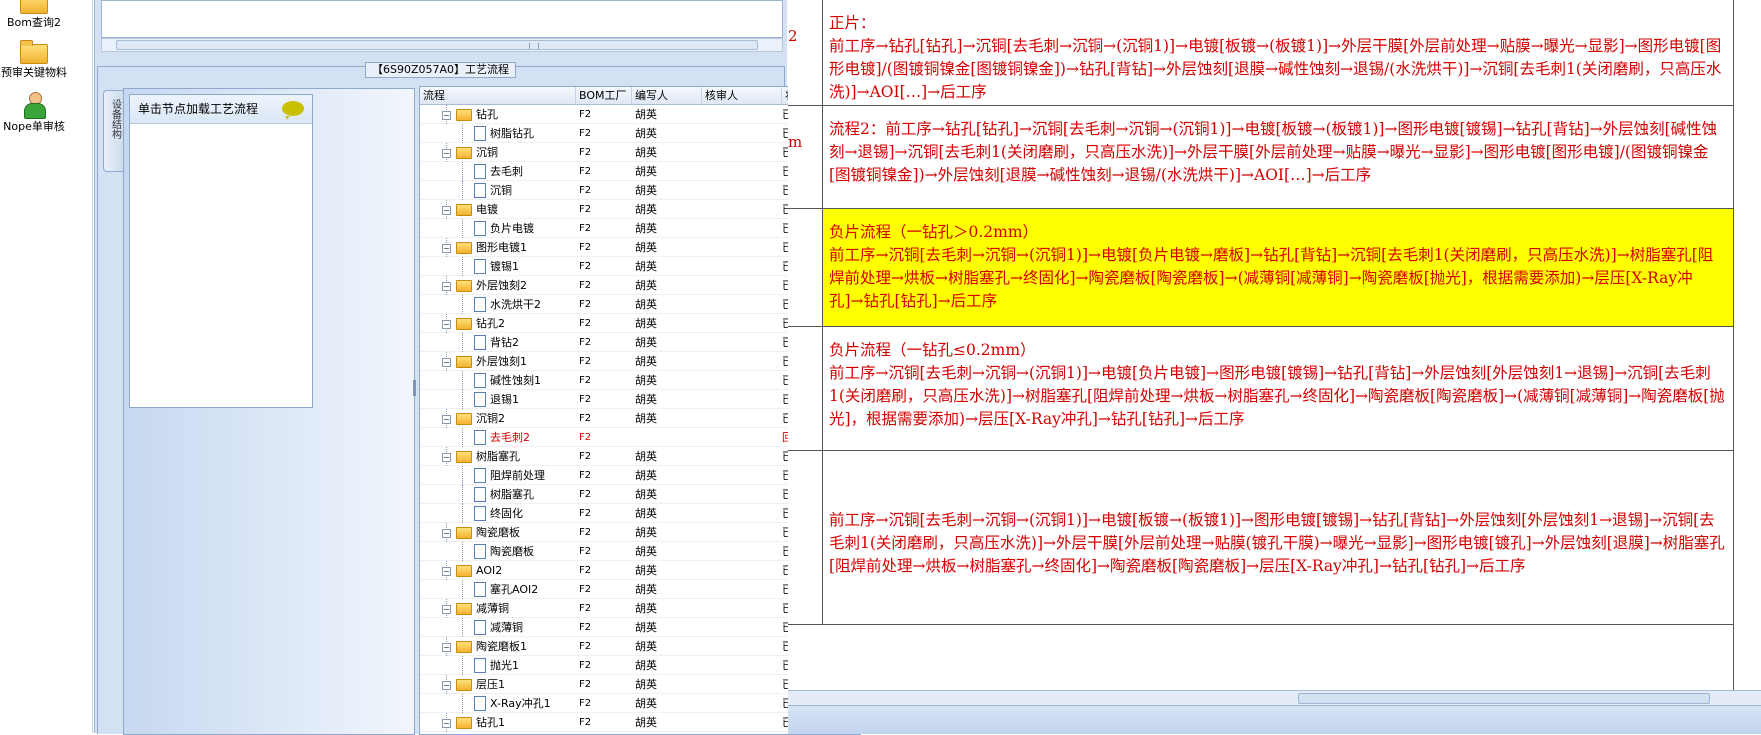 This screenshot has width=1761, height=735. I want to click on table-row: 阻焊前处理F2胡英已编写, so click(632, 475).